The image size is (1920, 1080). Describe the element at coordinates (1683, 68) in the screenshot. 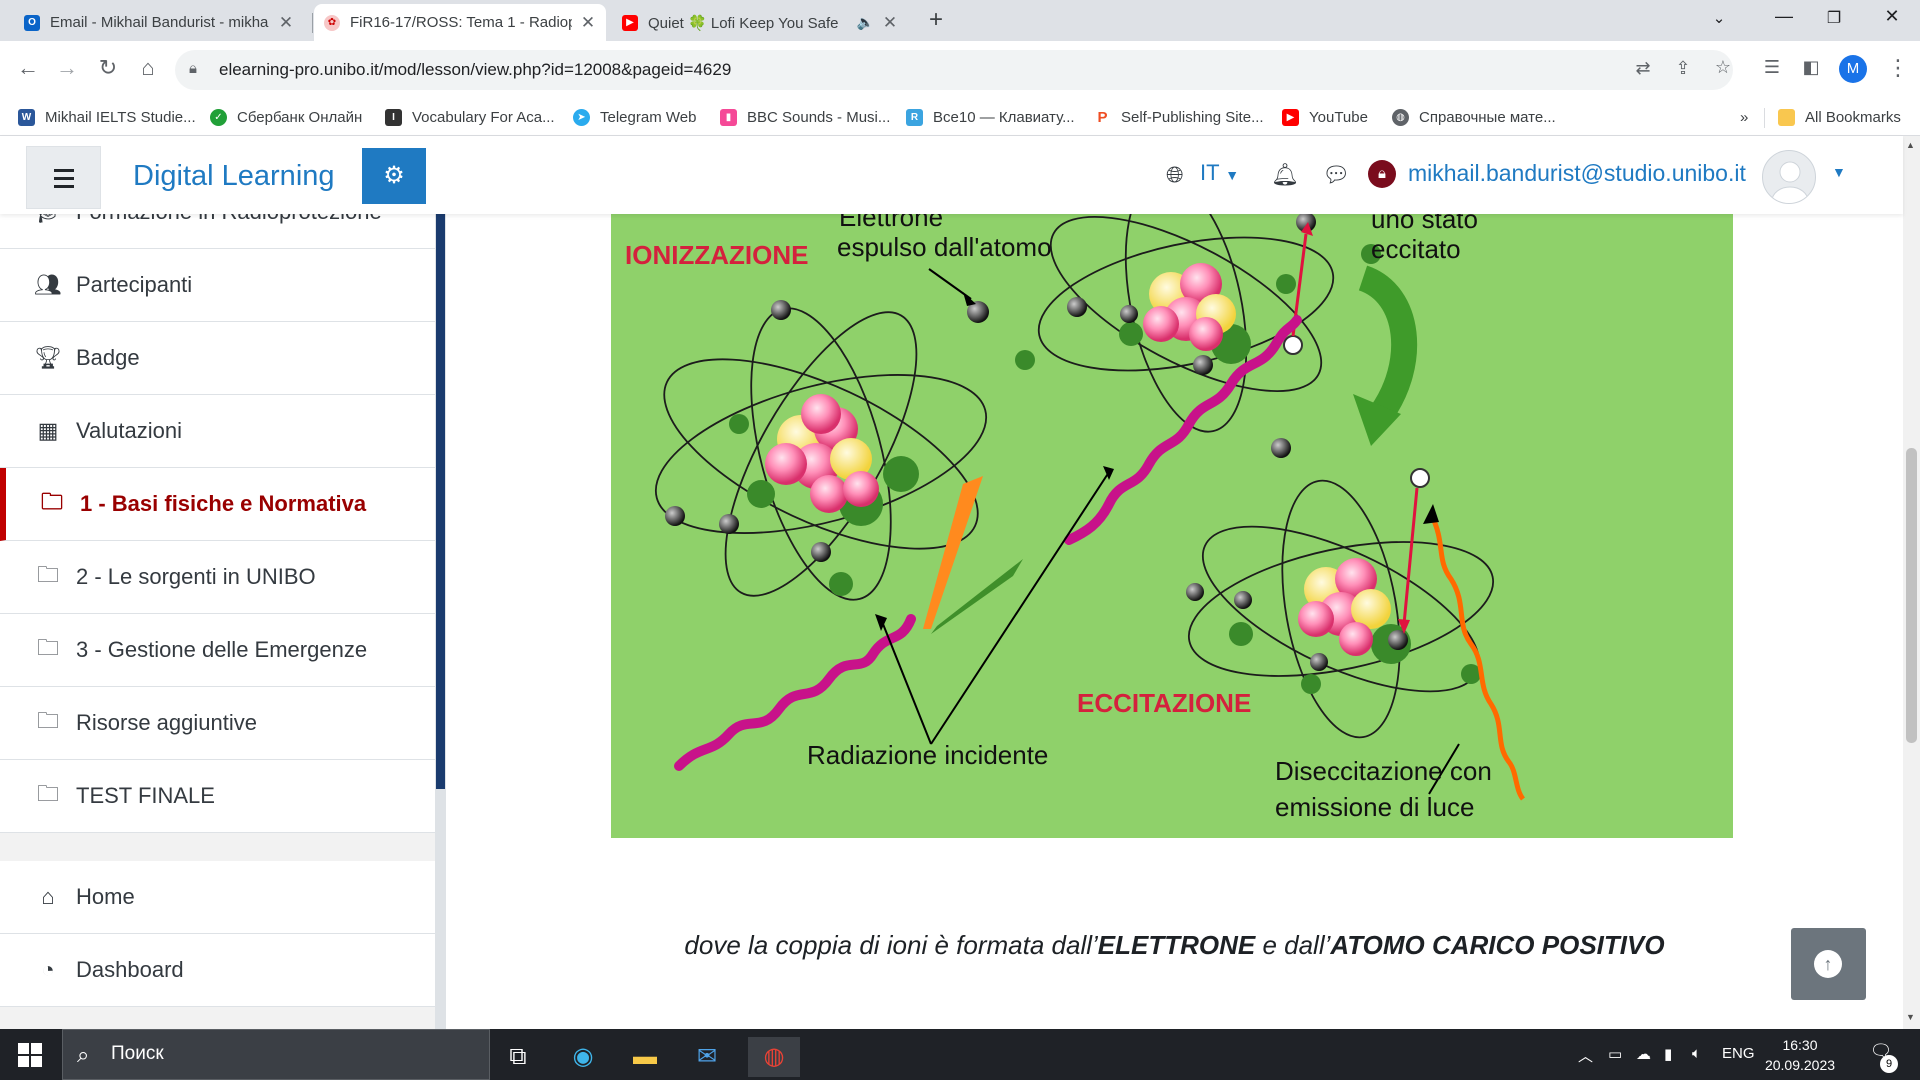

I see `share-icon: ⇪` at that location.